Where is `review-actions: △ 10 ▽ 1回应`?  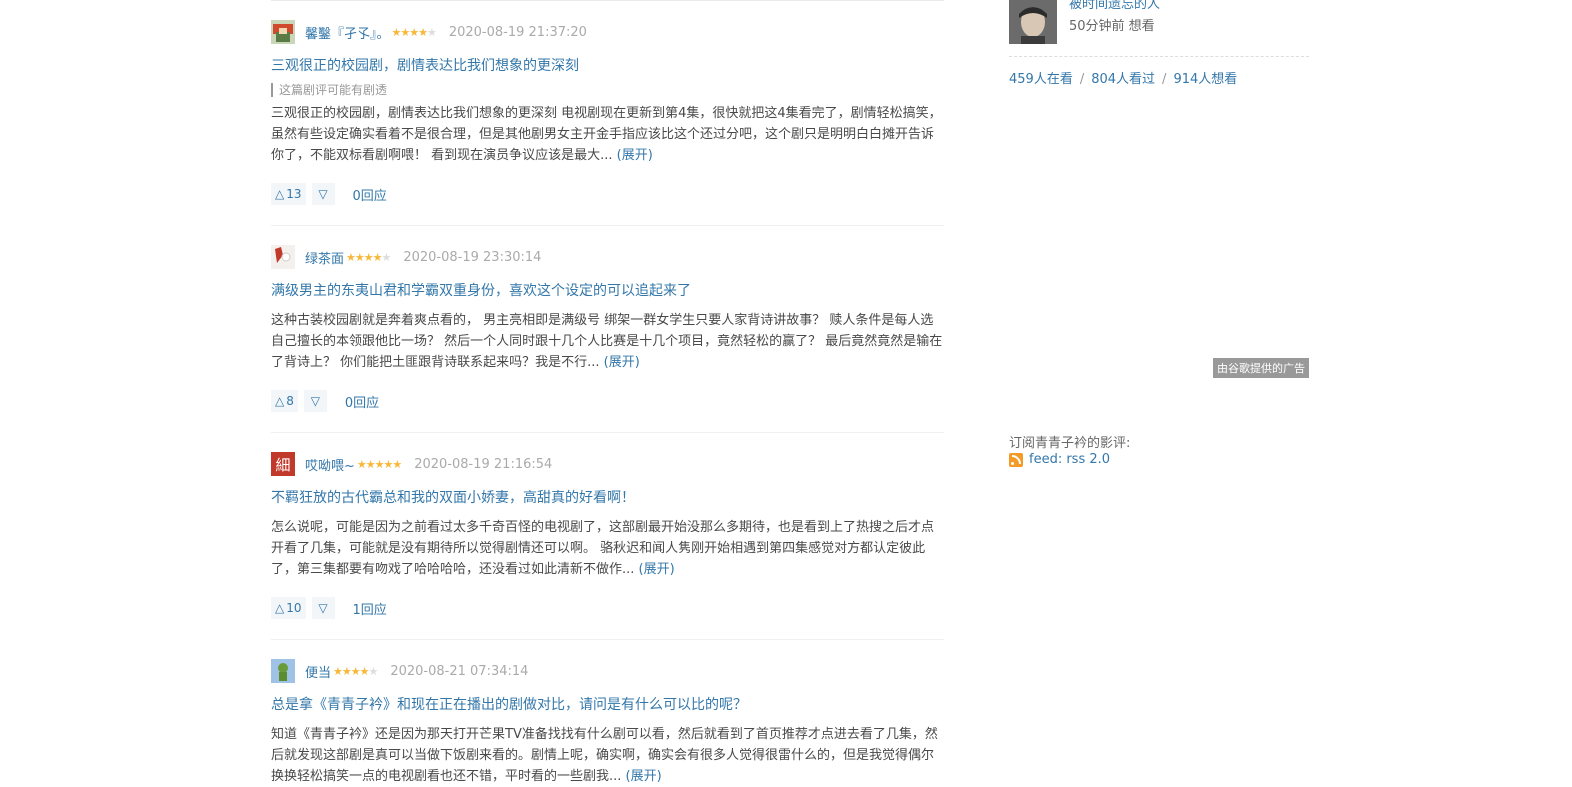
review-actions: △ 10 ▽ 1回应 is located at coordinates (329, 608).